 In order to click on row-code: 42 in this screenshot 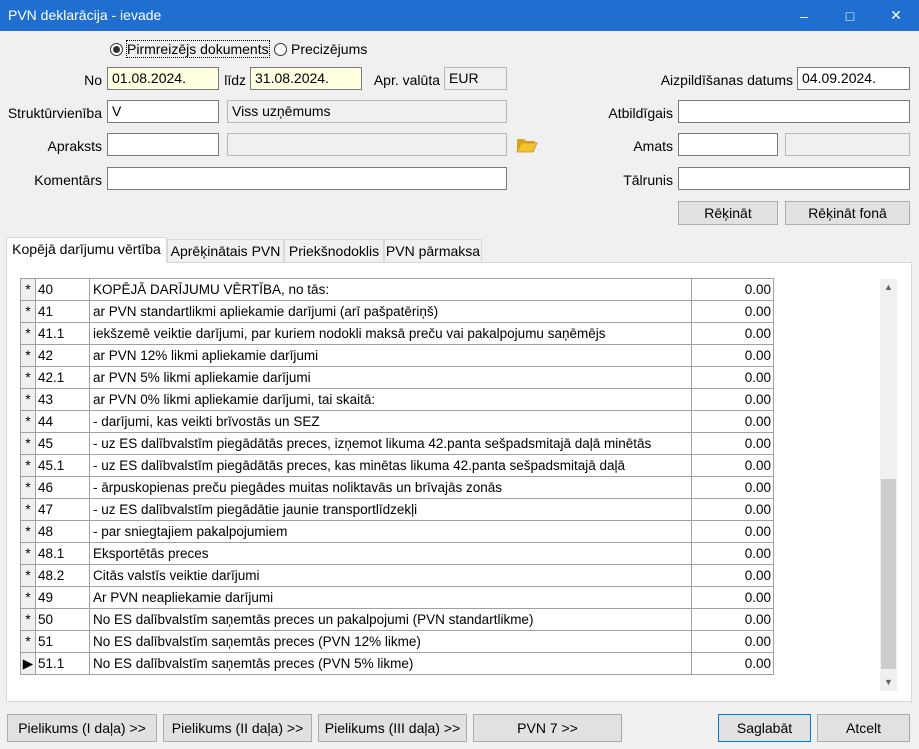, I will do `click(63, 355)`.